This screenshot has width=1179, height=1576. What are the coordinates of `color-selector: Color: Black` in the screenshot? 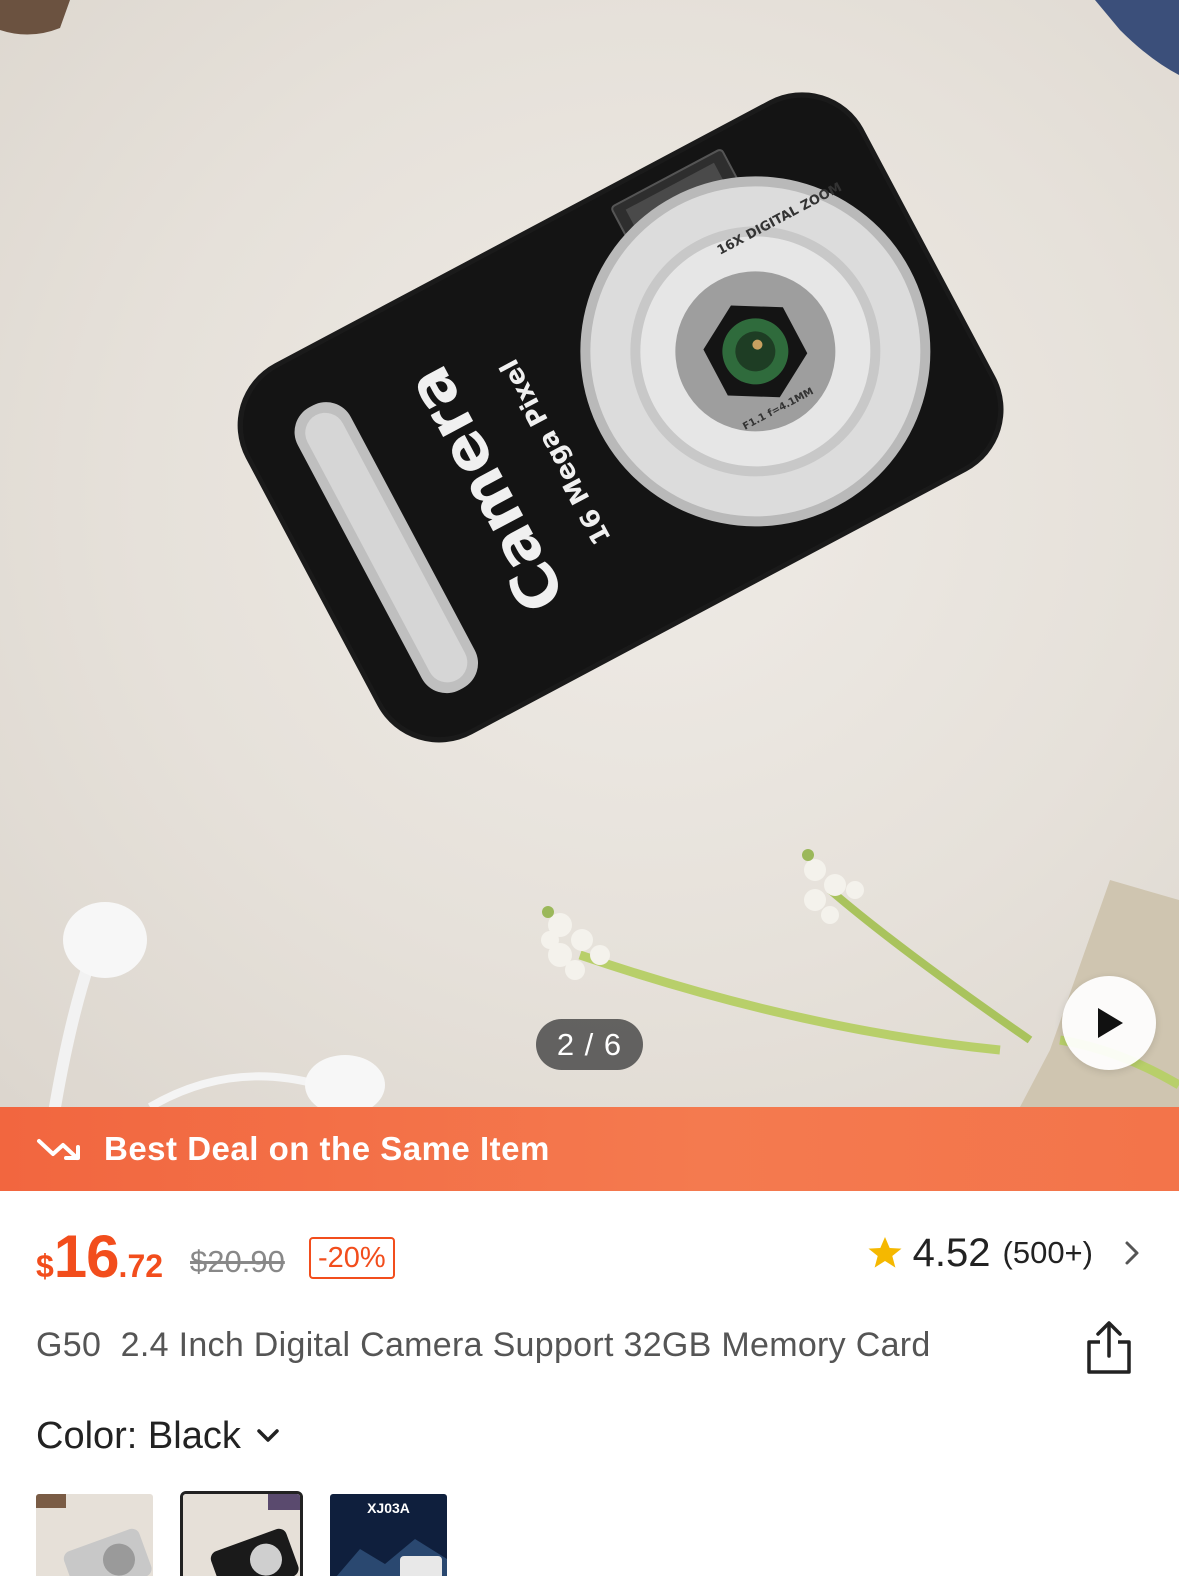 It's located at (158, 1436).